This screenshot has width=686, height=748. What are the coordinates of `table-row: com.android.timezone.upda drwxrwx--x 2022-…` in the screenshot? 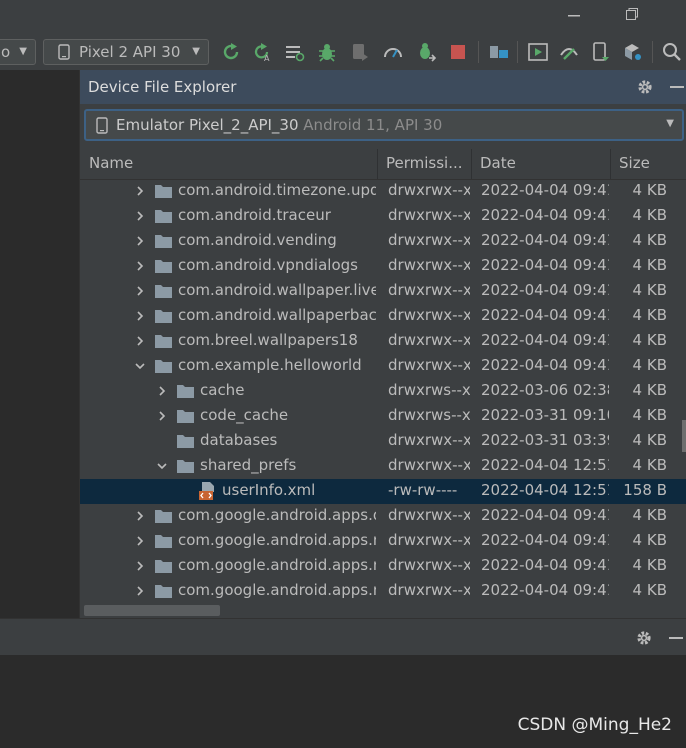 It's located at (383, 191).